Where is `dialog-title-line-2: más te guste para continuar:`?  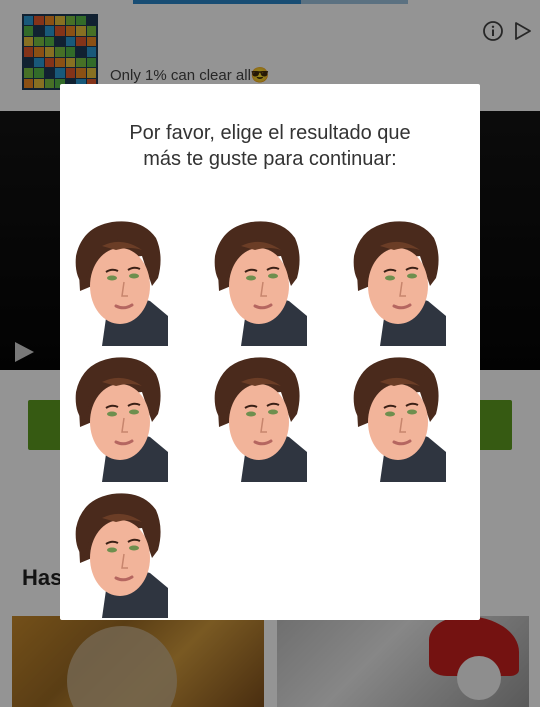
dialog-title-line-2: más te guste para continuar: is located at coordinates (270, 159).